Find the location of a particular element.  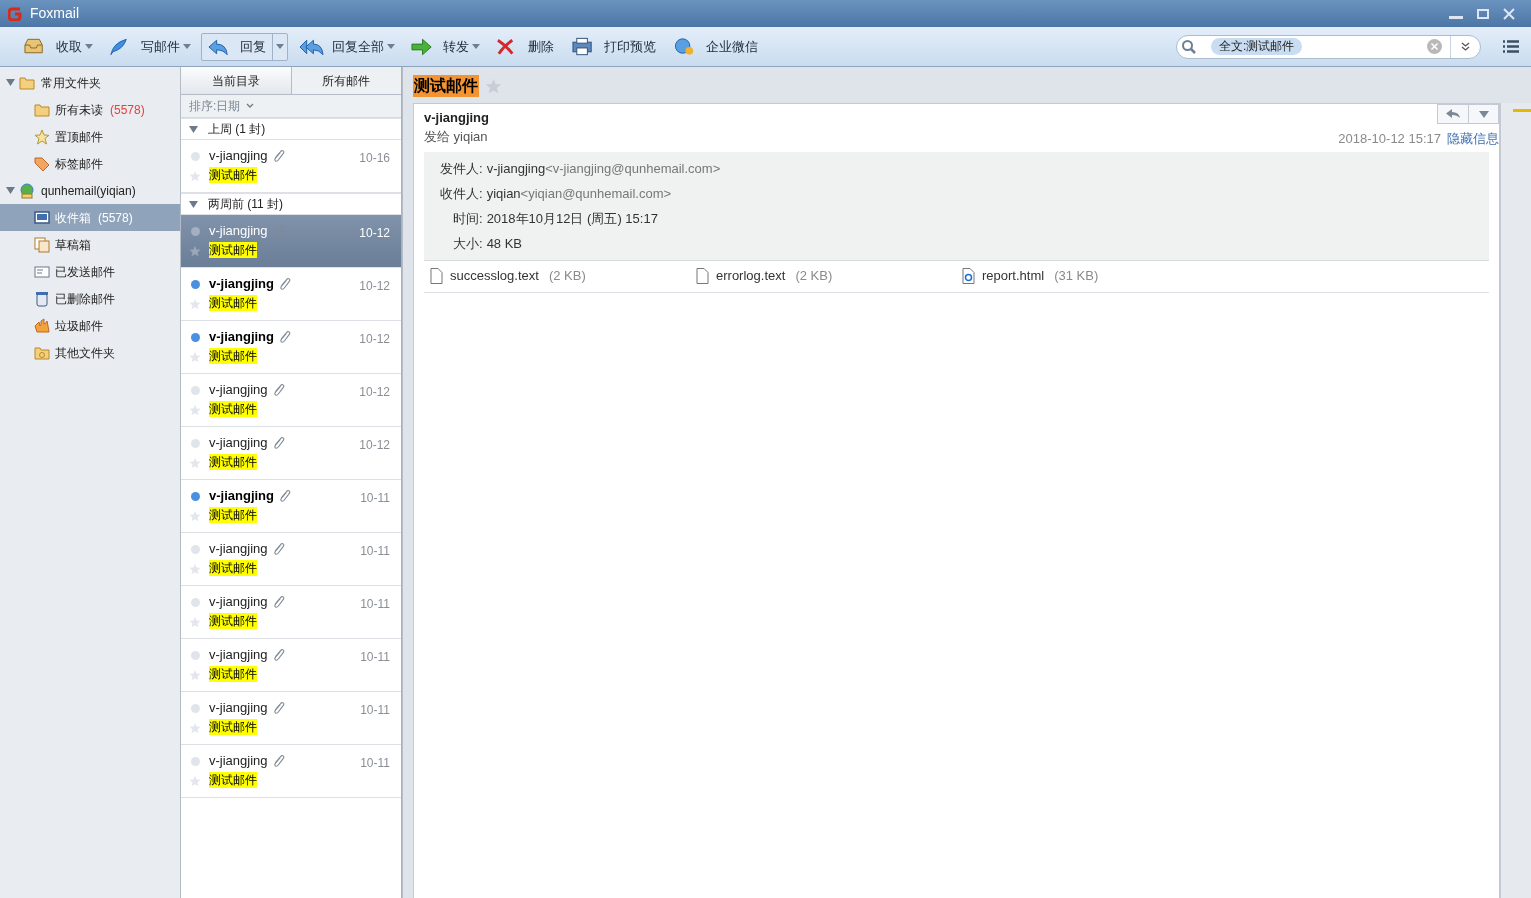

attachment: successlog.text (2 KB) is located at coordinates (563, 276).